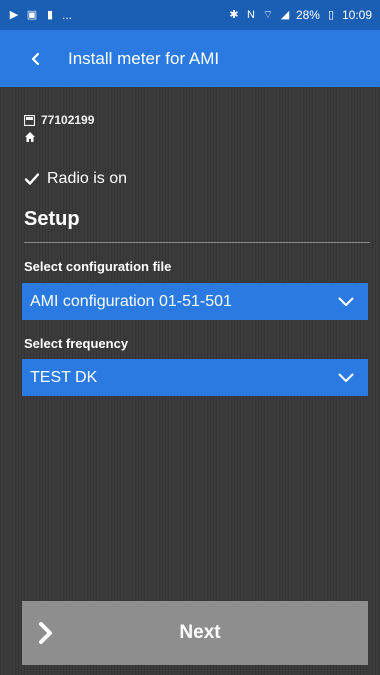 The image size is (380, 675). I want to click on frequency-value: TEST DK, so click(64, 377).